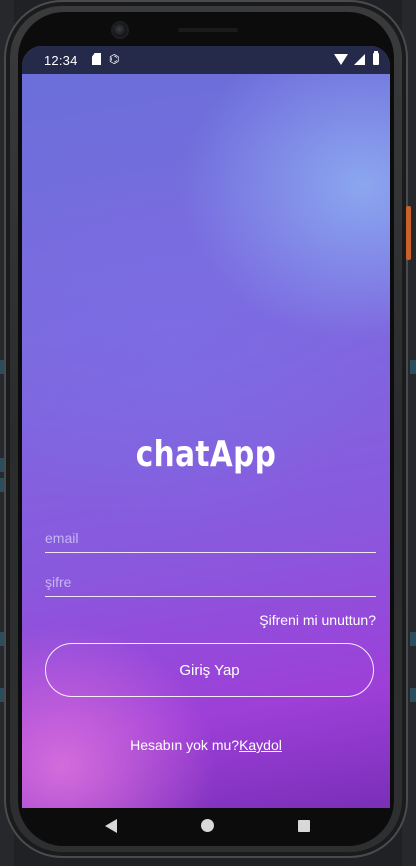 This screenshot has width=416, height=866. I want to click on password-field, so click(210, 577).